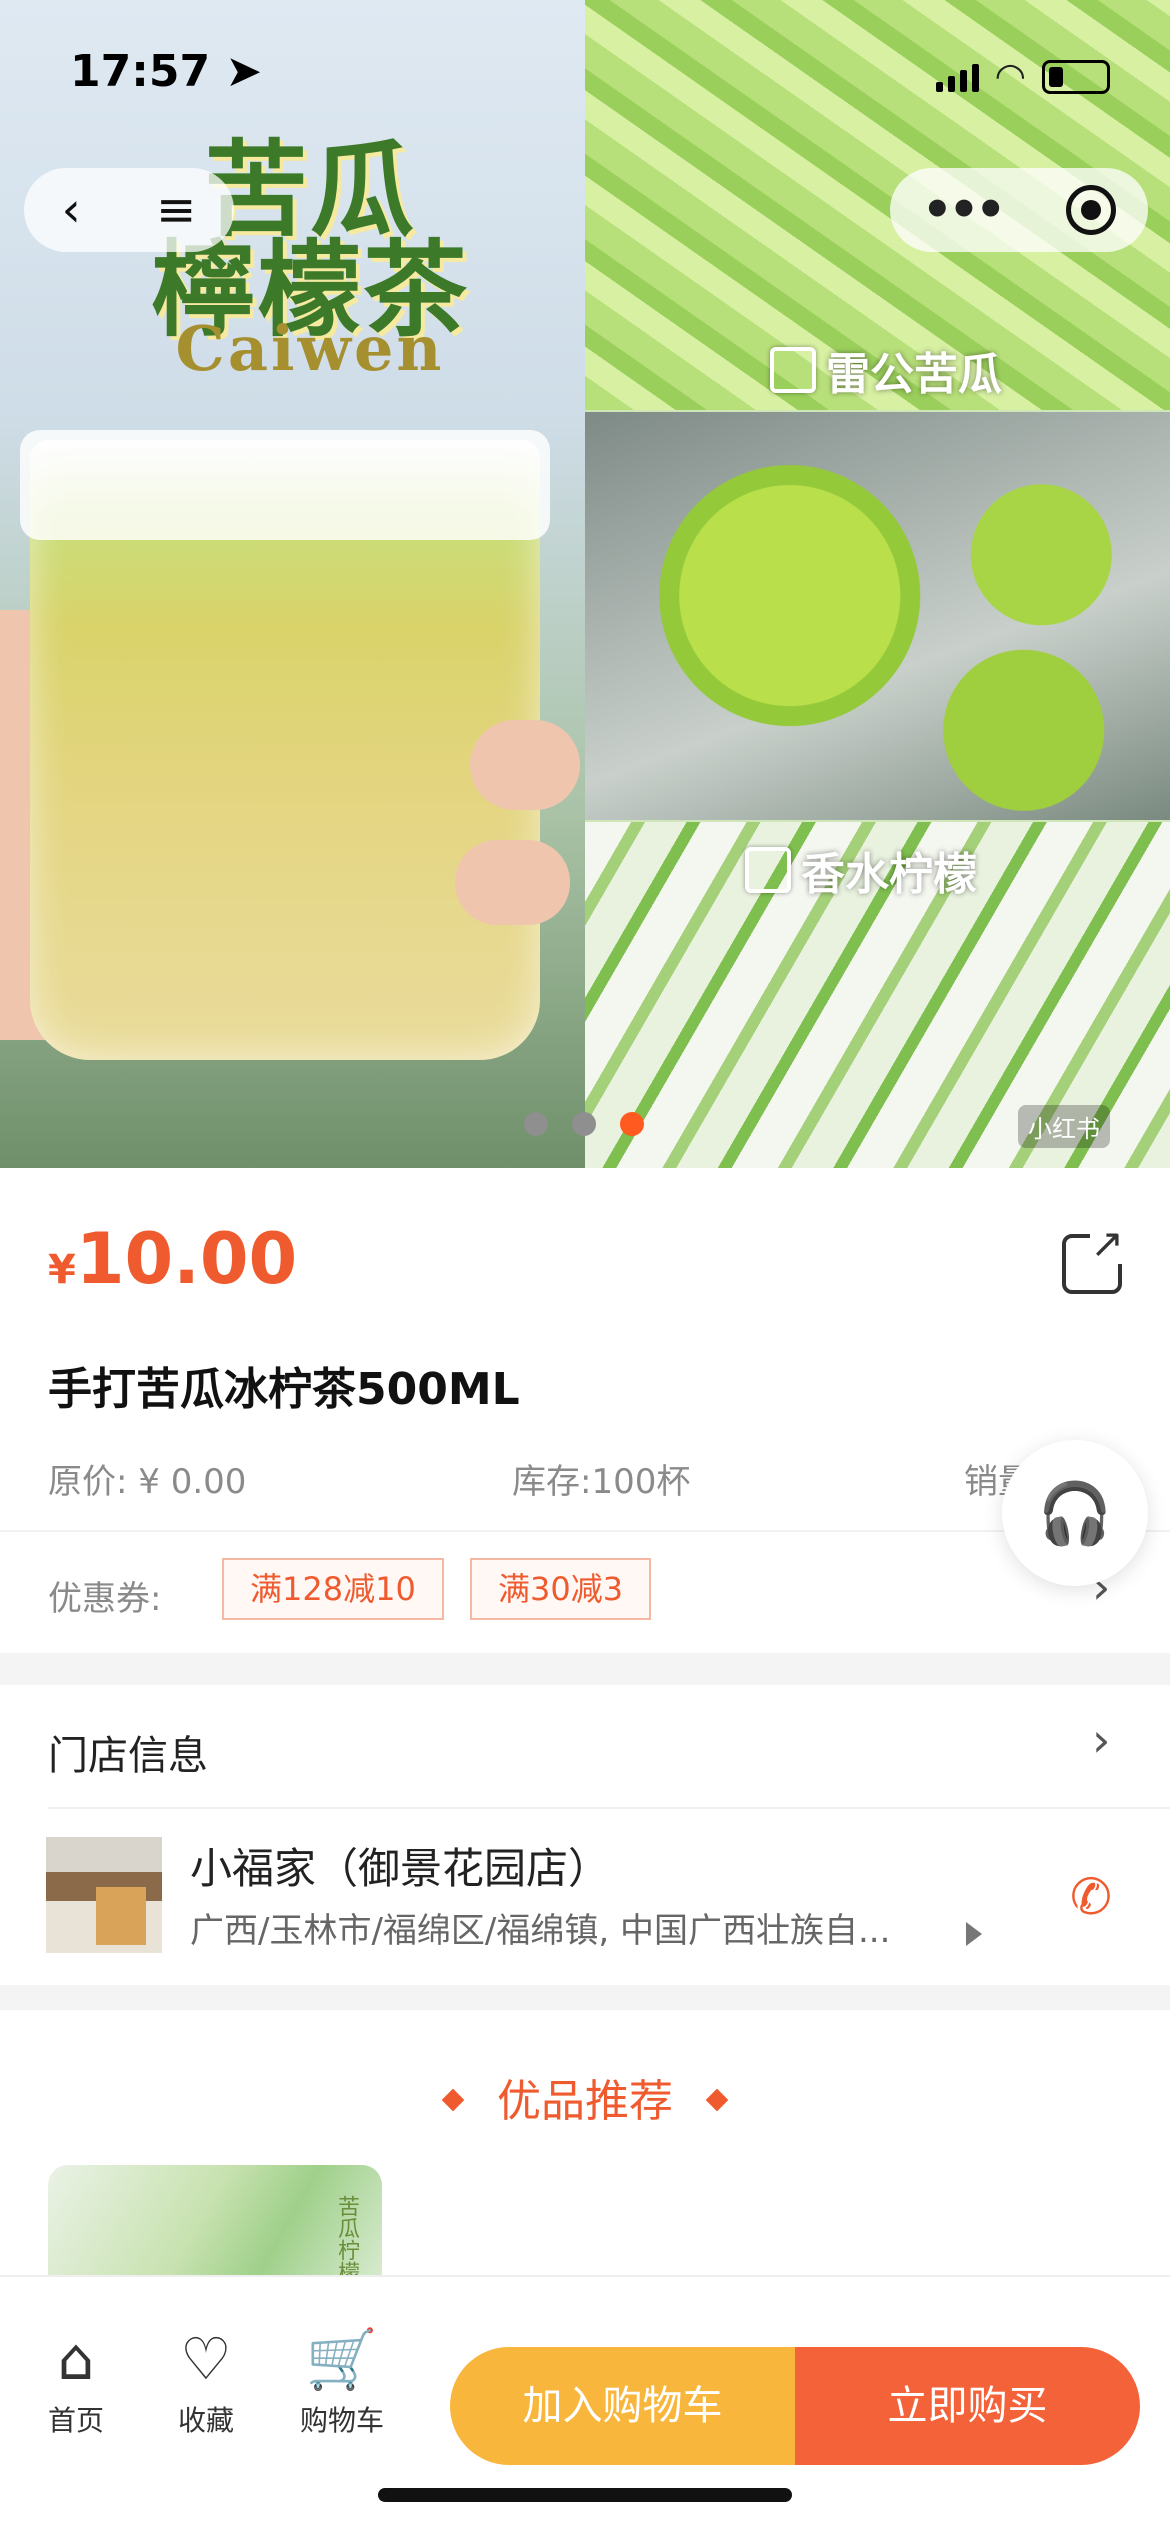  I want to click on cut-lemon-image: 香水柠檬 小红书, so click(877, 995).